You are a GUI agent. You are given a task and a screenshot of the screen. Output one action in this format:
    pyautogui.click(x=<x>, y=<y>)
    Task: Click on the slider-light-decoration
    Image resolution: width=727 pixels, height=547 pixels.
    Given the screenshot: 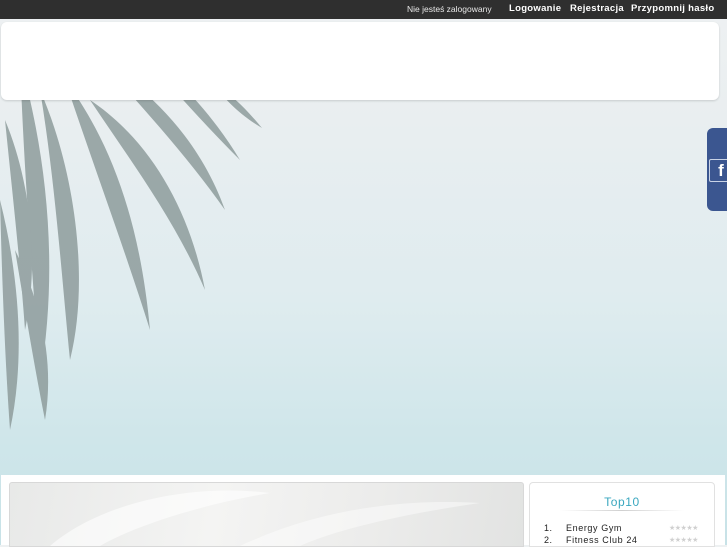 What is the action you would take?
    pyautogui.click(x=265, y=518)
    